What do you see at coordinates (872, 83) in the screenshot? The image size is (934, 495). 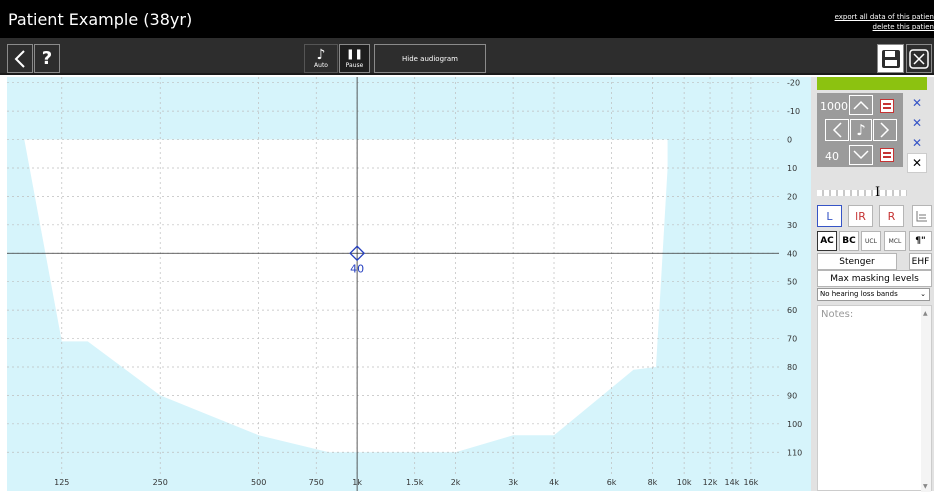 I see `status-bar` at bounding box center [872, 83].